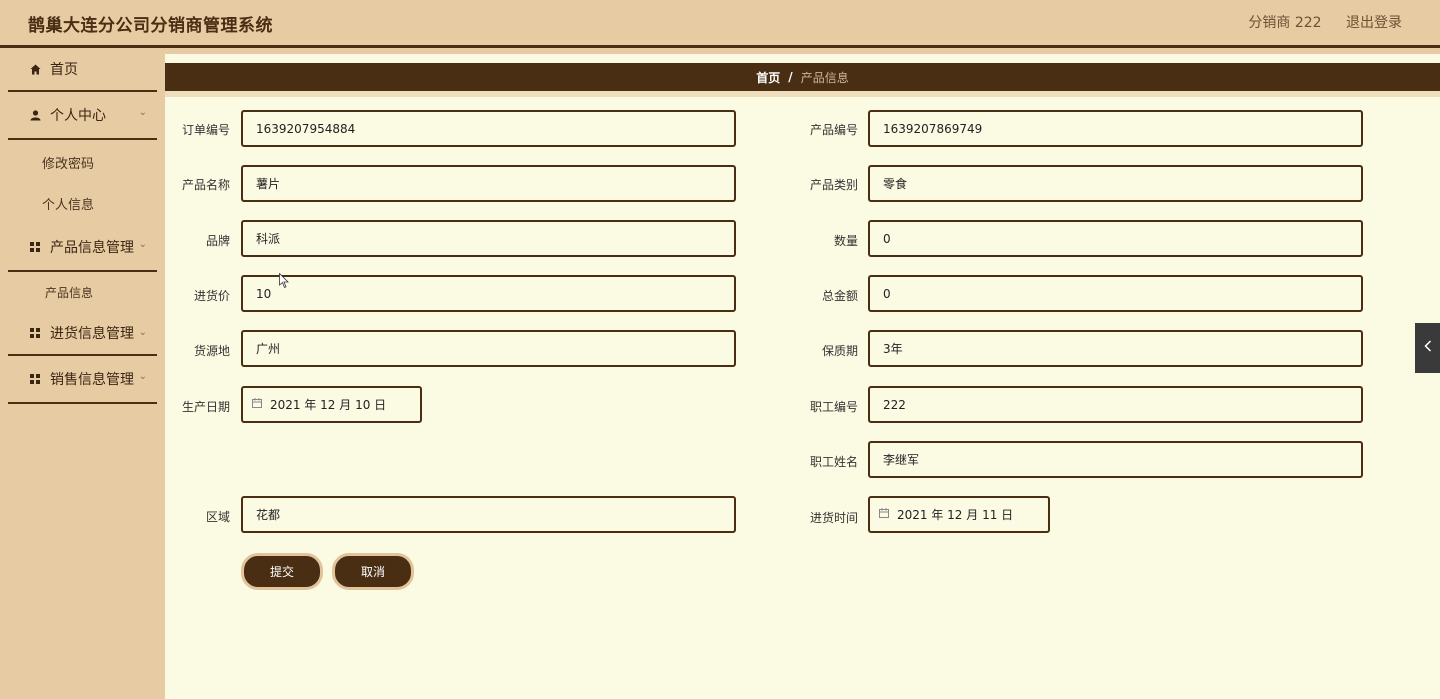  Describe the element at coordinates (833, 407) in the screenshot. I see `employee-no-label: 职工编号` at that location.